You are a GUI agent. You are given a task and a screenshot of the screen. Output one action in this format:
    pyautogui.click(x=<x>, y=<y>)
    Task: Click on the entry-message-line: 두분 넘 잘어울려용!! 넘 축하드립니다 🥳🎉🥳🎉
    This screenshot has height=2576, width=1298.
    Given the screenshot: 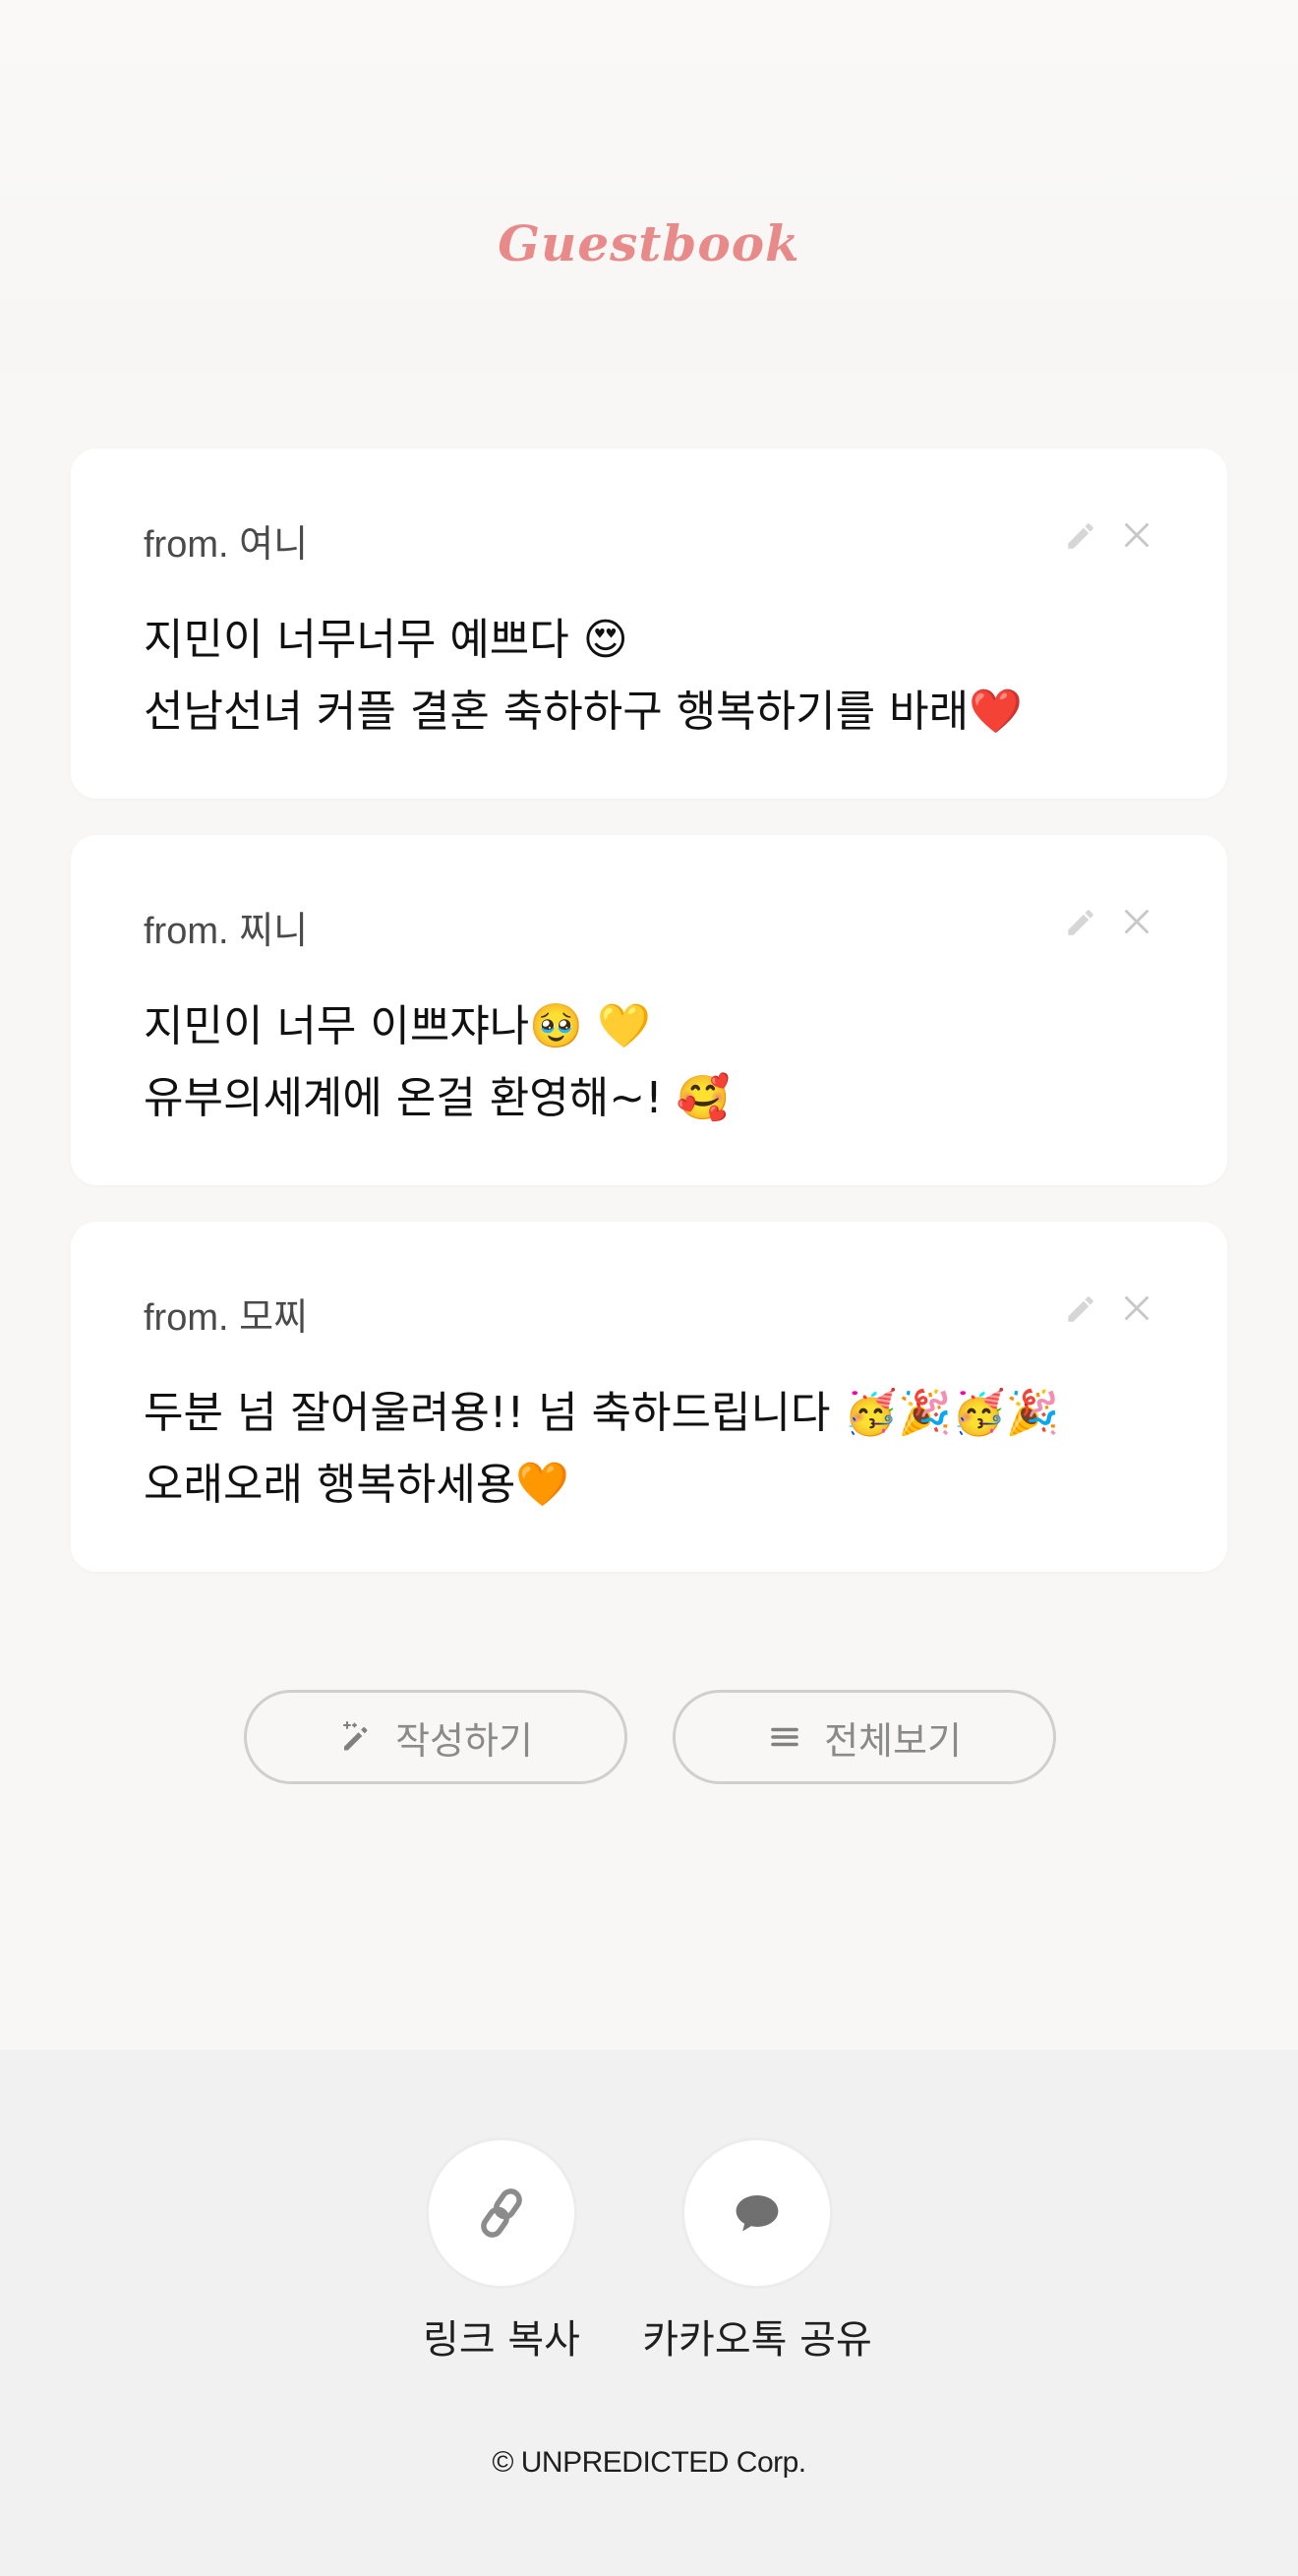 What is the action you would take?
    pyautogui.click(x=602, y=1413)
    